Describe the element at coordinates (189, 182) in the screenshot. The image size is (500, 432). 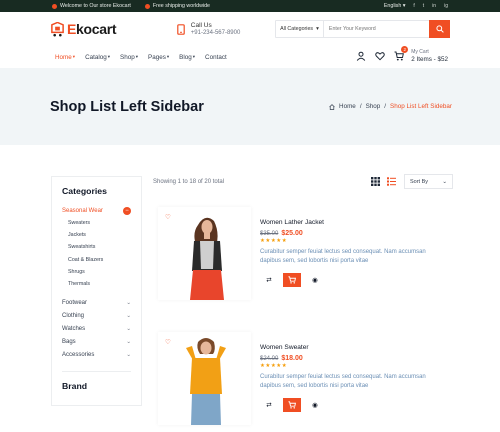
I see `result-count: Showing 1 to 18 of 20 total` at that location.